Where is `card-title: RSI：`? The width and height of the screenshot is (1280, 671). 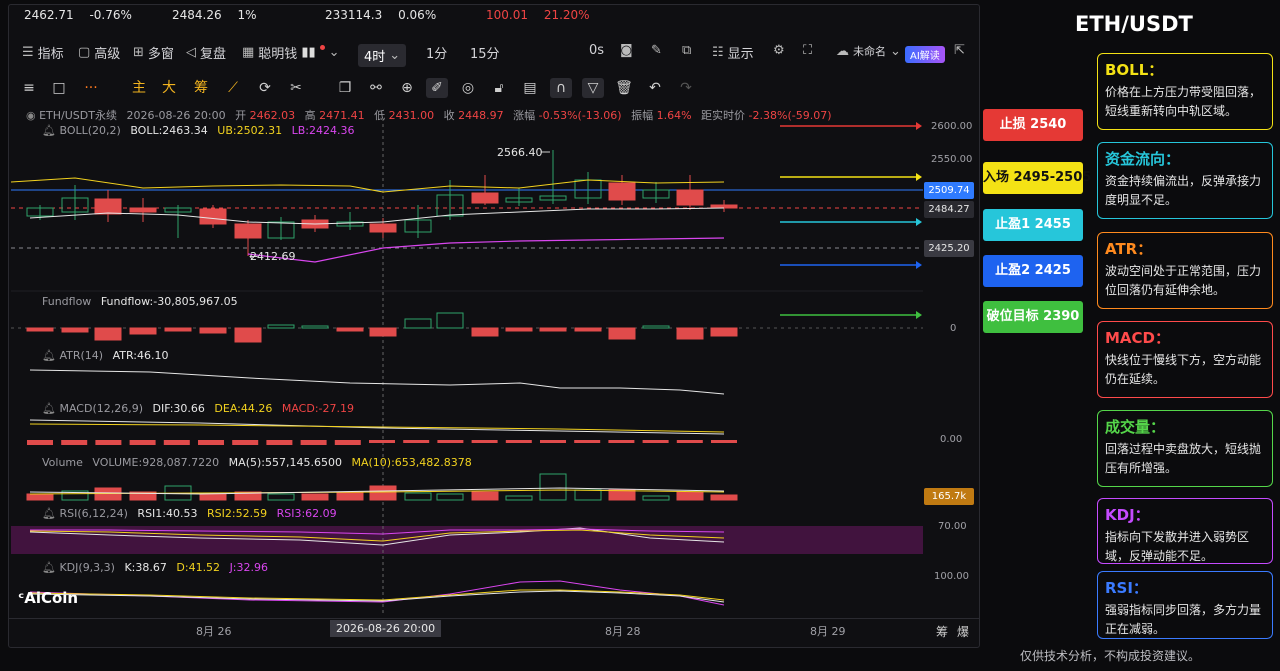 card-title: RSI： is located at coordinates (1126, 588).